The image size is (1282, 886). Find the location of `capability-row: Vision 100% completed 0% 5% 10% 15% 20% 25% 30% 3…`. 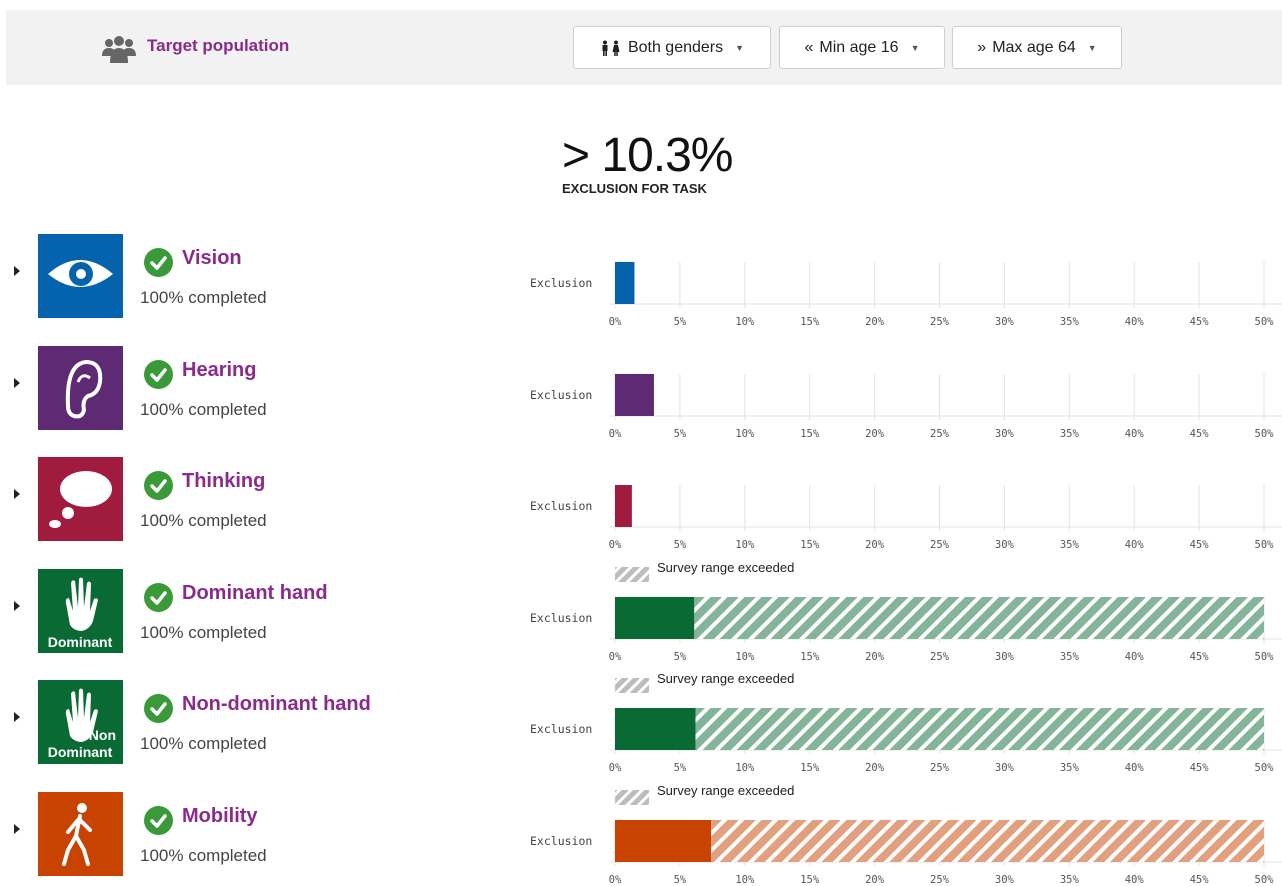

capability-row: Vision 100% completed 0% 5% 10% 15% 20% 25% 30% 3… is located at coordinates (641, 288).